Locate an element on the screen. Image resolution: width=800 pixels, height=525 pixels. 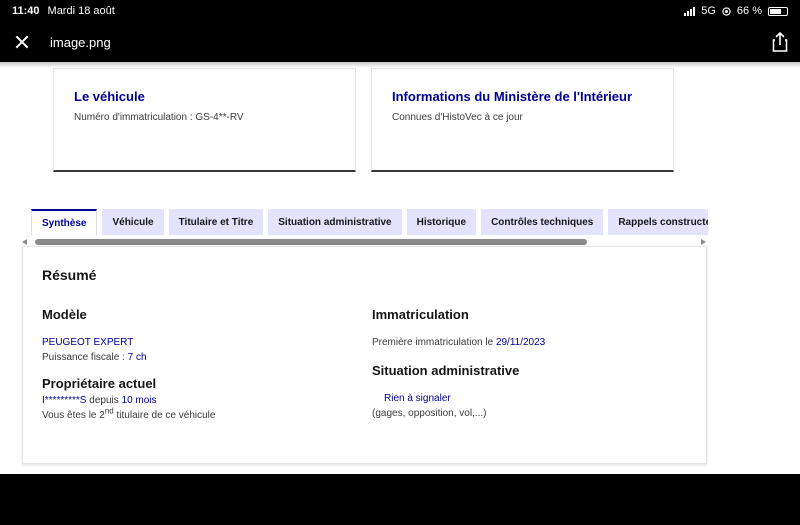
fiscal-power-value: 7 ch is located at coordinates (137, 357).